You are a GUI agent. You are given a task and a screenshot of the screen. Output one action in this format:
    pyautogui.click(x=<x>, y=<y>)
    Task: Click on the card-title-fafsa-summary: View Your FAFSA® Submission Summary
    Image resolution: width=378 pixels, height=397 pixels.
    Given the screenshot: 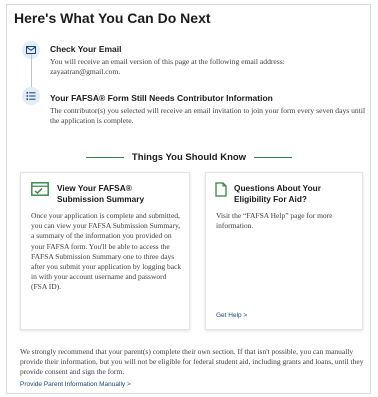 What is the action you would take?
    pyautogui.click(x=101, y=193)
    